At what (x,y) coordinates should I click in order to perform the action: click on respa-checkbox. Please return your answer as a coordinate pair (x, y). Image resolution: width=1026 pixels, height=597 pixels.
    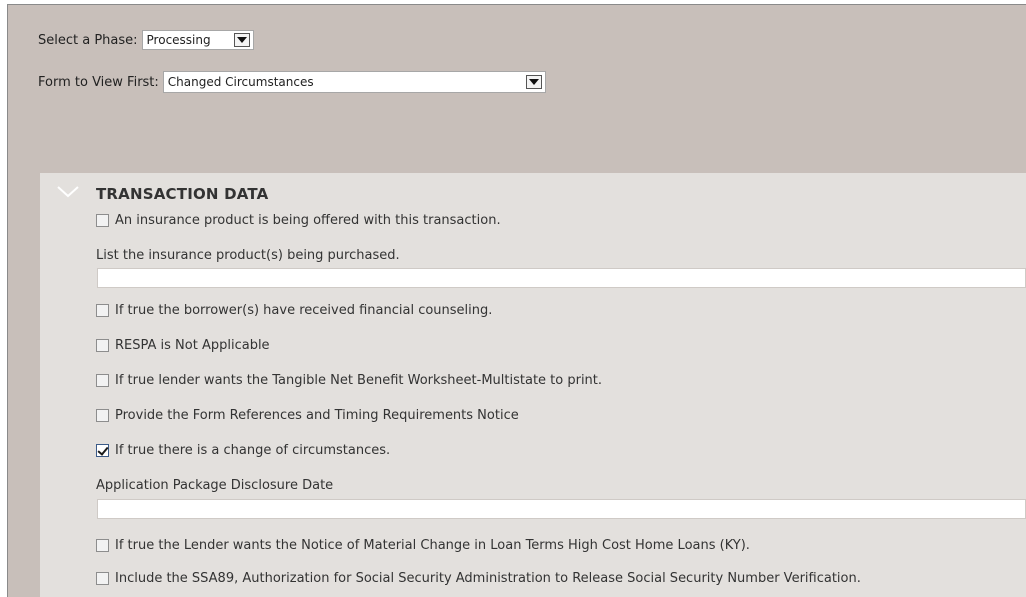
    Looking at the image, I should click on (102, 345).